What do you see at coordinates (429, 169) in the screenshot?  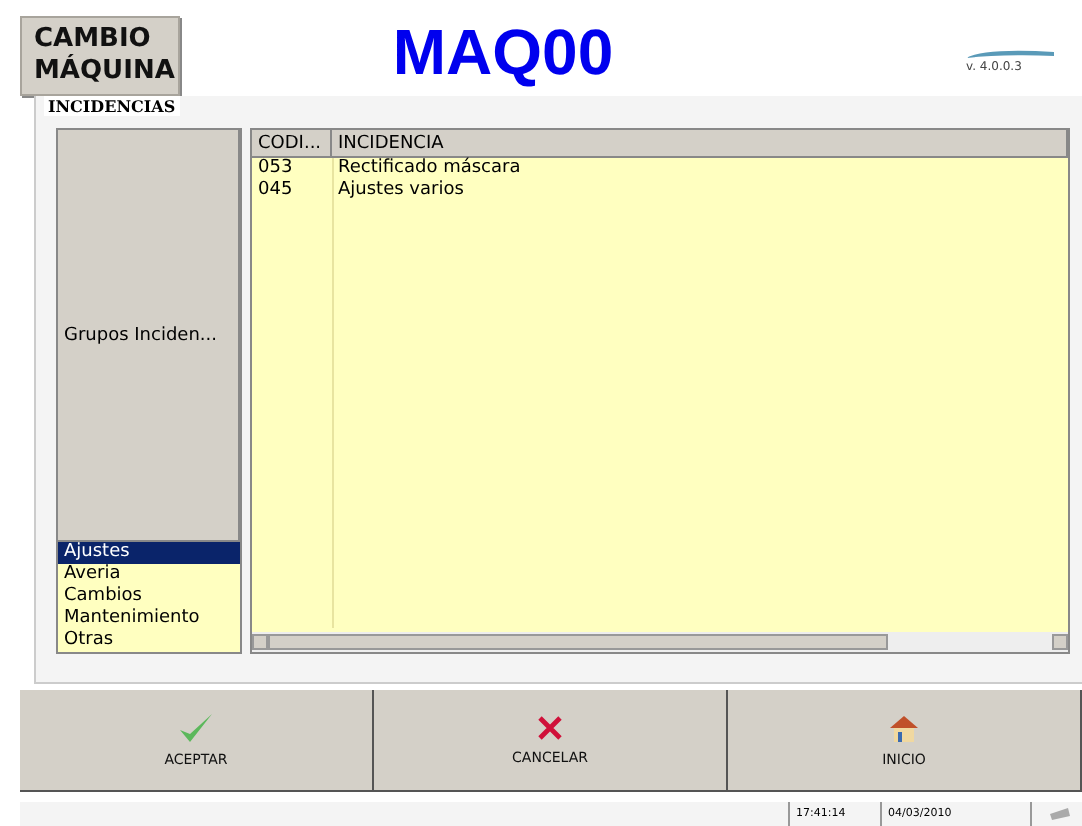 I see `table-cell-text: Rectificado máscara` at bounding box center [429, 169].